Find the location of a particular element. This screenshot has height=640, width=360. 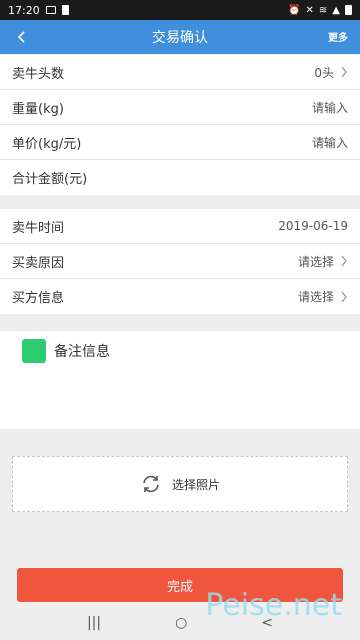

back-icon is located at coordinates (22, 37).